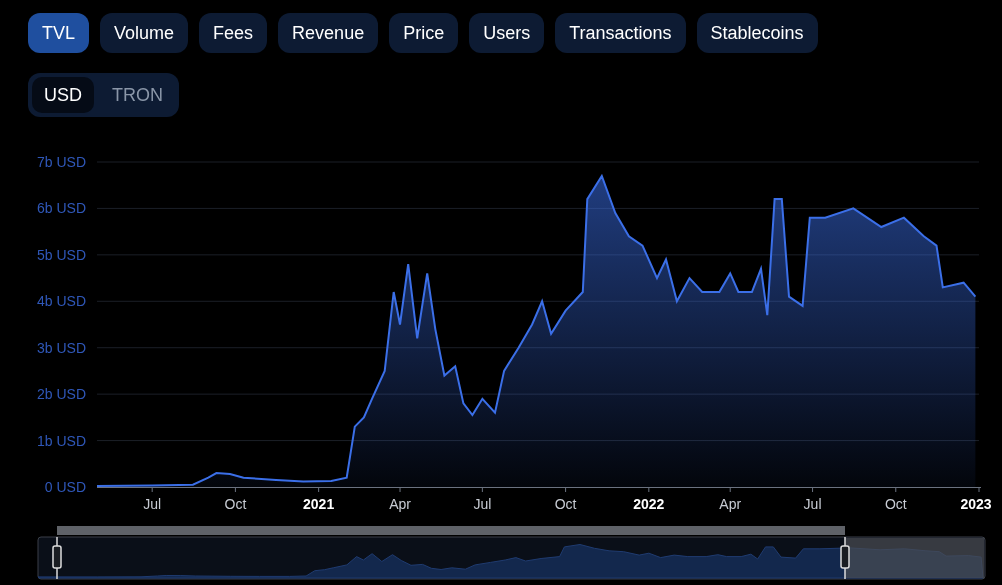 This screenshot has height=585, width=1002. What do you see at coordinates (61, 208) in the screenshot?
I see `y-axis-label: 6b USD` at bounding box center [61, 208].